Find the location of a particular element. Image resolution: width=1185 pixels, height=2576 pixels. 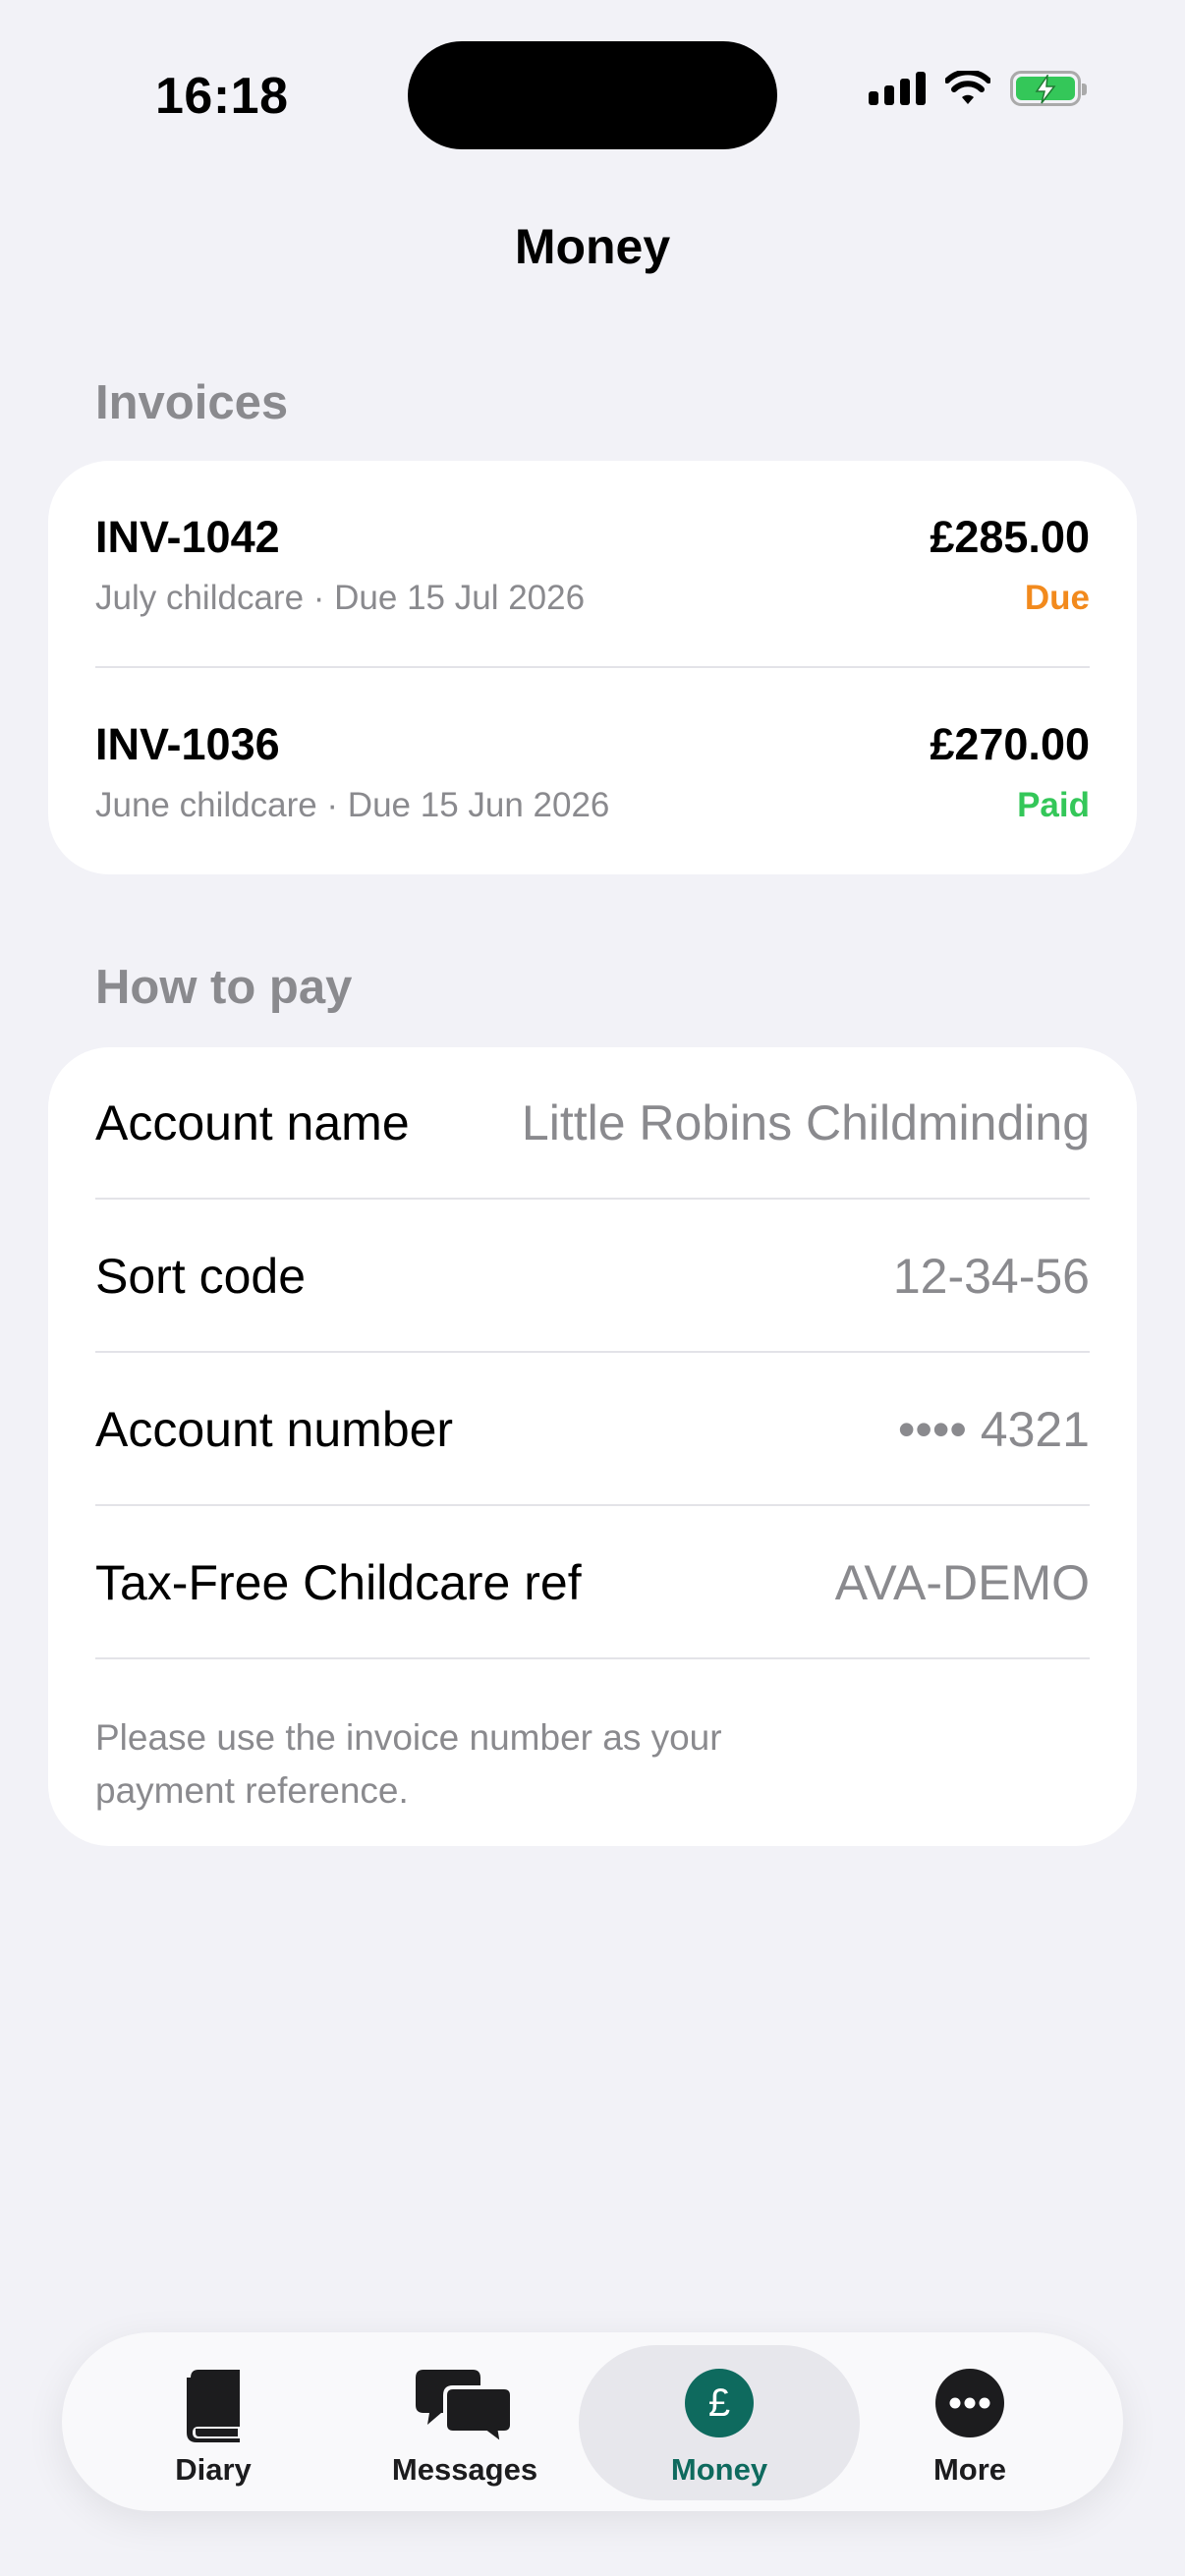

wifi-icon is located at coordinates (968, 87).